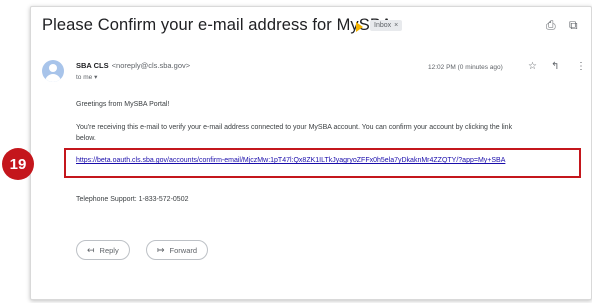 Image resolution: width=592 pixels, height=303 pixels. I want to click on email-greeting: Greetings from MySBA Portal!, so click(123, 104).